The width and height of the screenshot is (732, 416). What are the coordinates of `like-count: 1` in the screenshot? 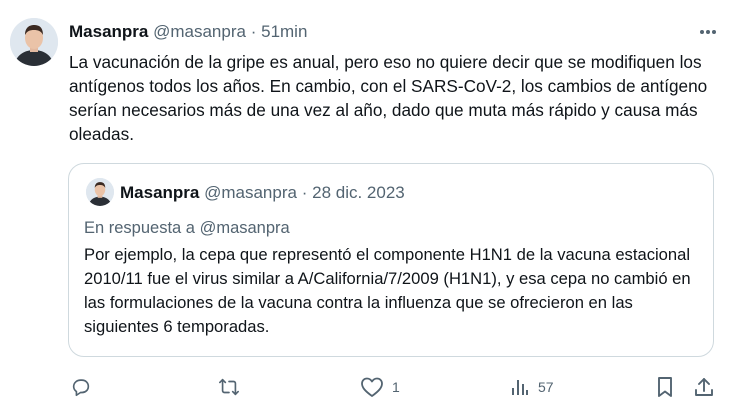 It's located at (396, 387).